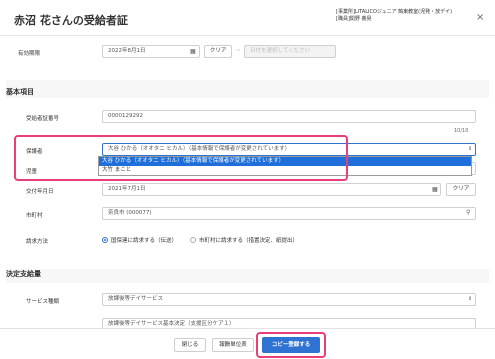 This screenshot has width=495, height=359. I want to click on billing-radio-national, so click(105, 240).